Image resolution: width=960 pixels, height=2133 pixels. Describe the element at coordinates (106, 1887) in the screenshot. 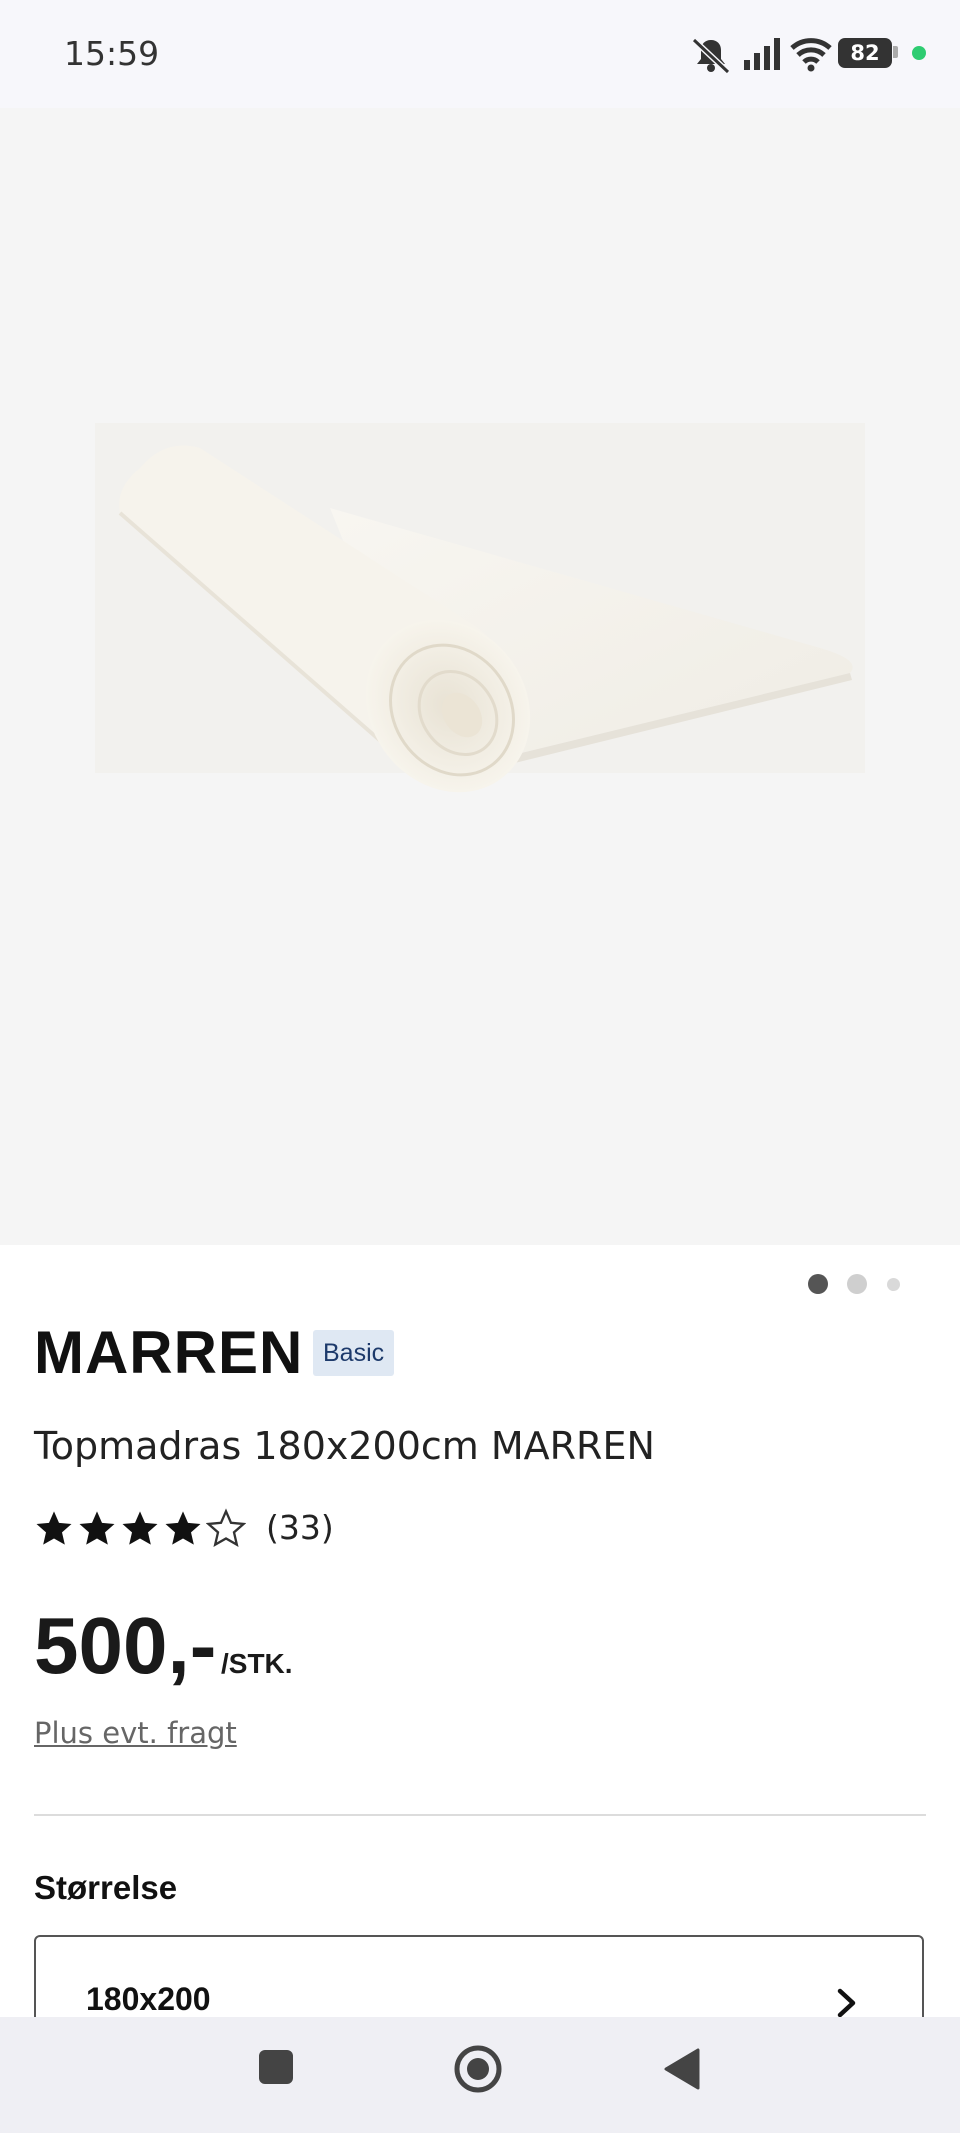

I see `size-section-label: Størrelse` at that location.